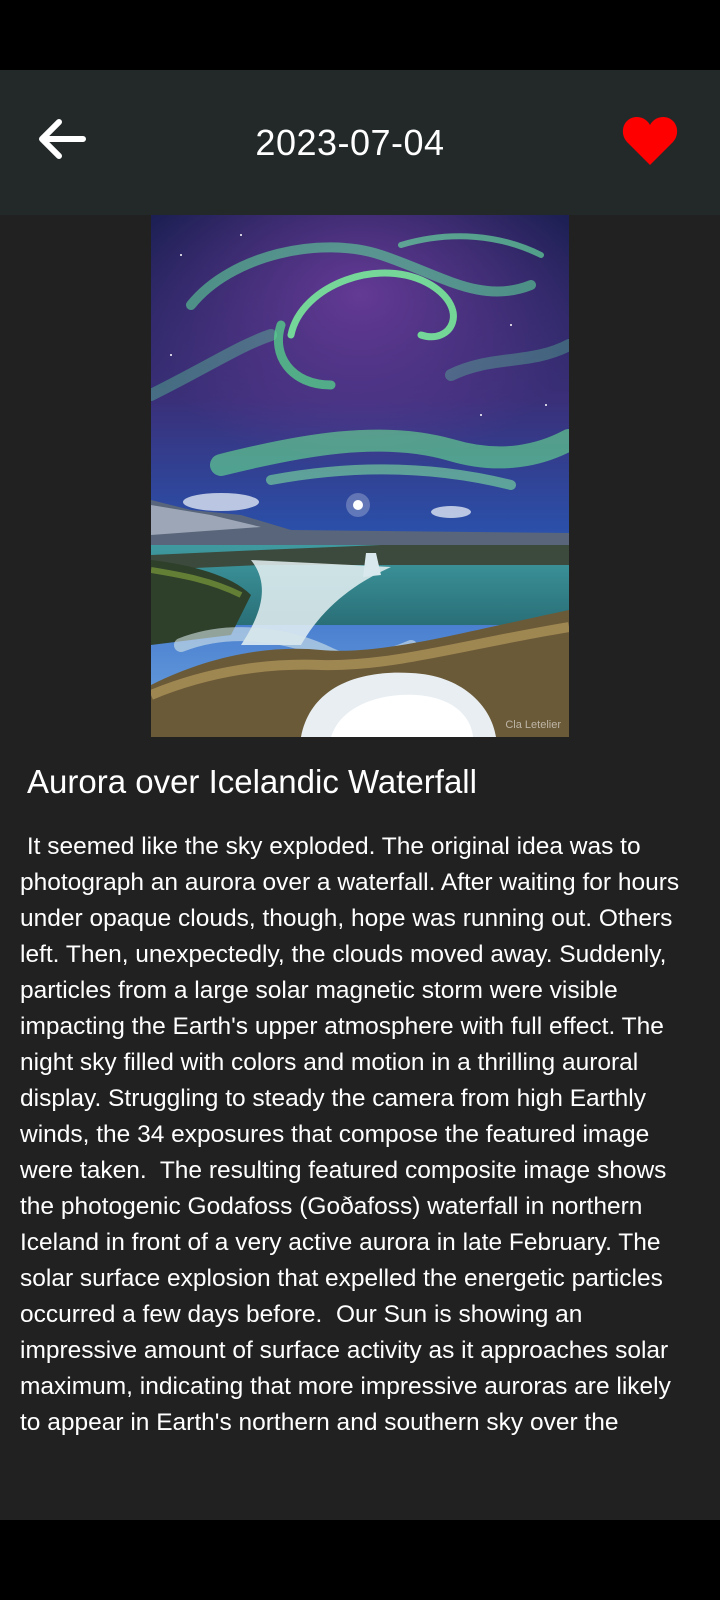 The image size is (720, 1600). What do you see at coordinates (252, 781) in the screenshot?
I see `apod-title: Aurora over Icelandic Waterfall` at bounding box center [252, 781].